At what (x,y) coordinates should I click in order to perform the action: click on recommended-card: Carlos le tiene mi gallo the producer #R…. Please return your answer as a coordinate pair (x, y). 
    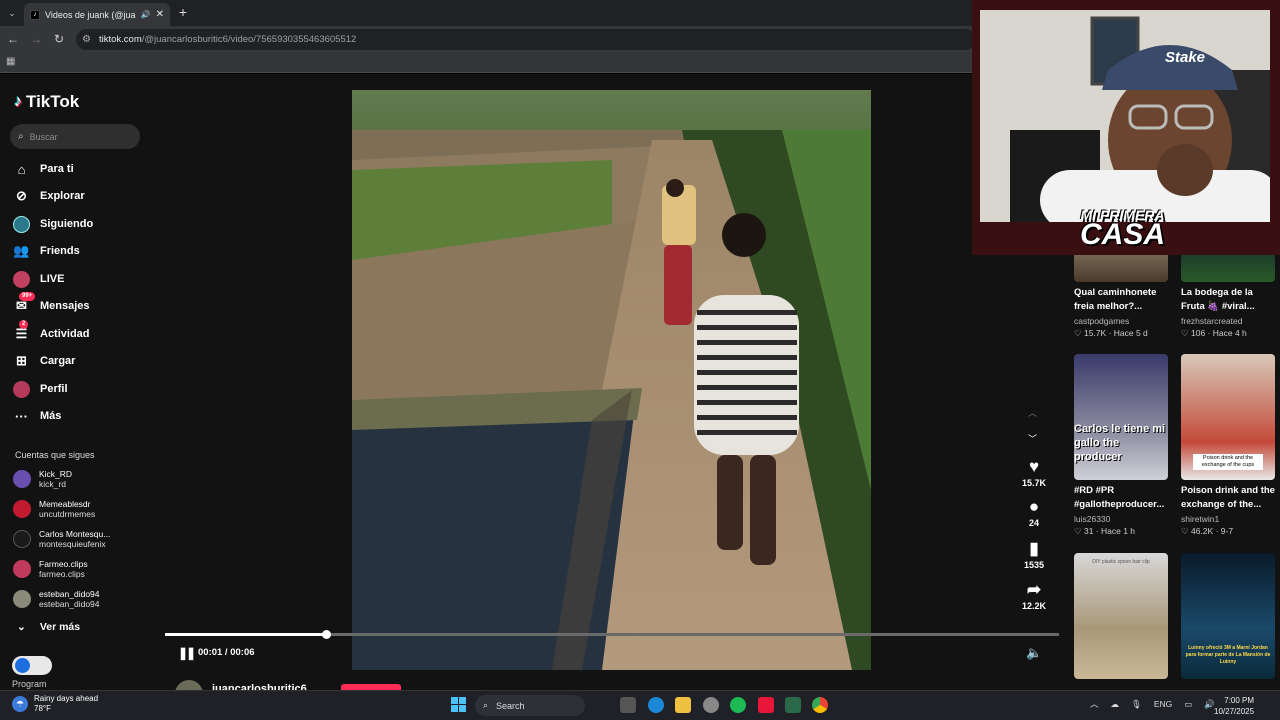
    Looking at the image, I should click on (1121, 445).